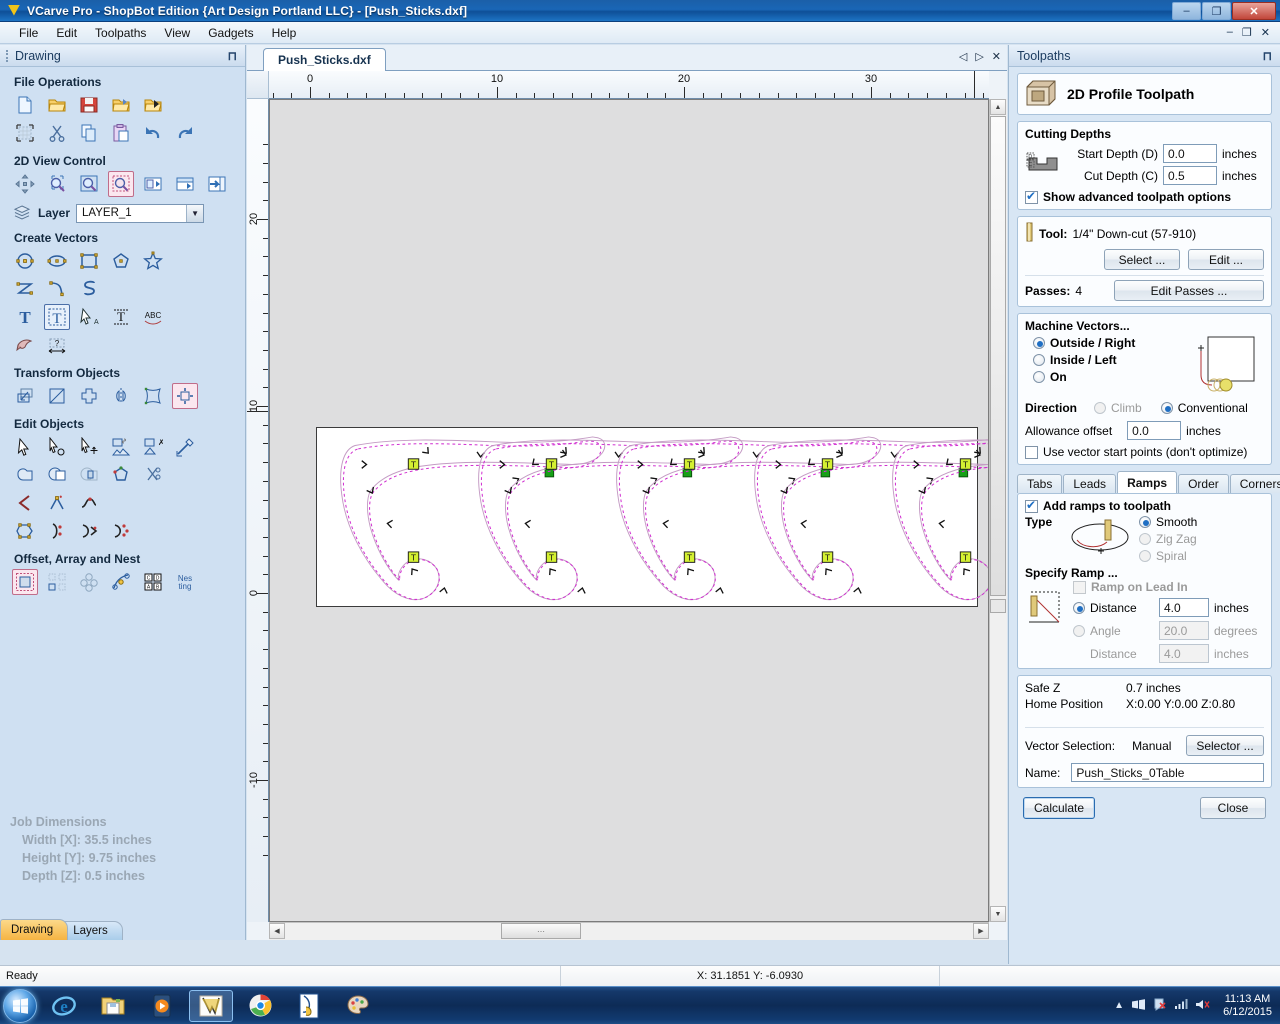 The height and width of the screenshot is (1024, 1280). What do you see at coordinates (121, 133) in the screenshot?
I see `paste-icon` at bounding box center [121, 133].